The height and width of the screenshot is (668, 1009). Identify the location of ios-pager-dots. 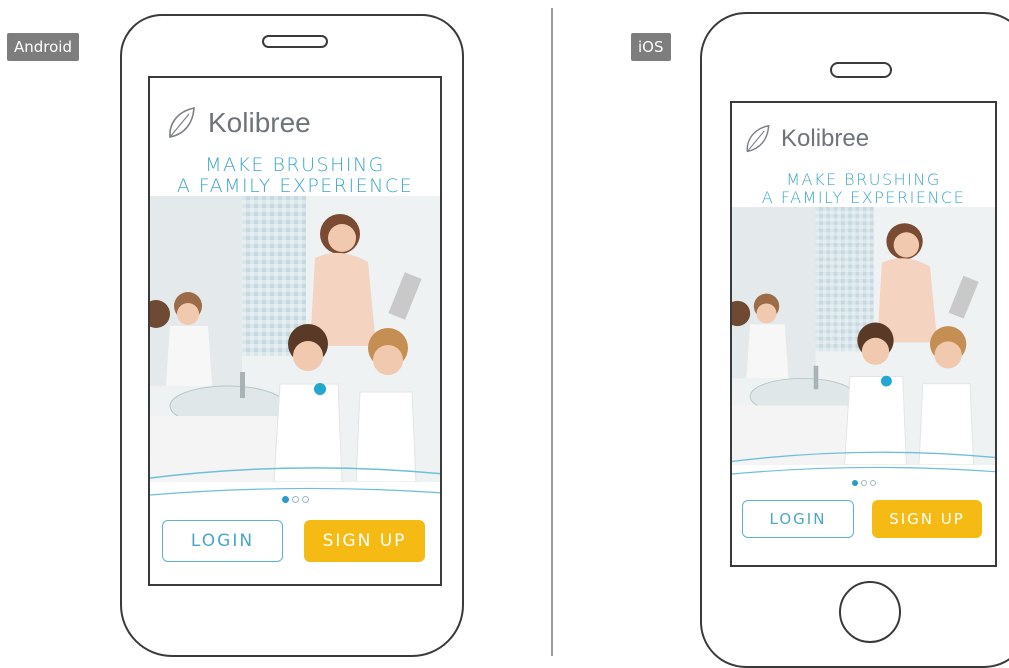
(863, 483).